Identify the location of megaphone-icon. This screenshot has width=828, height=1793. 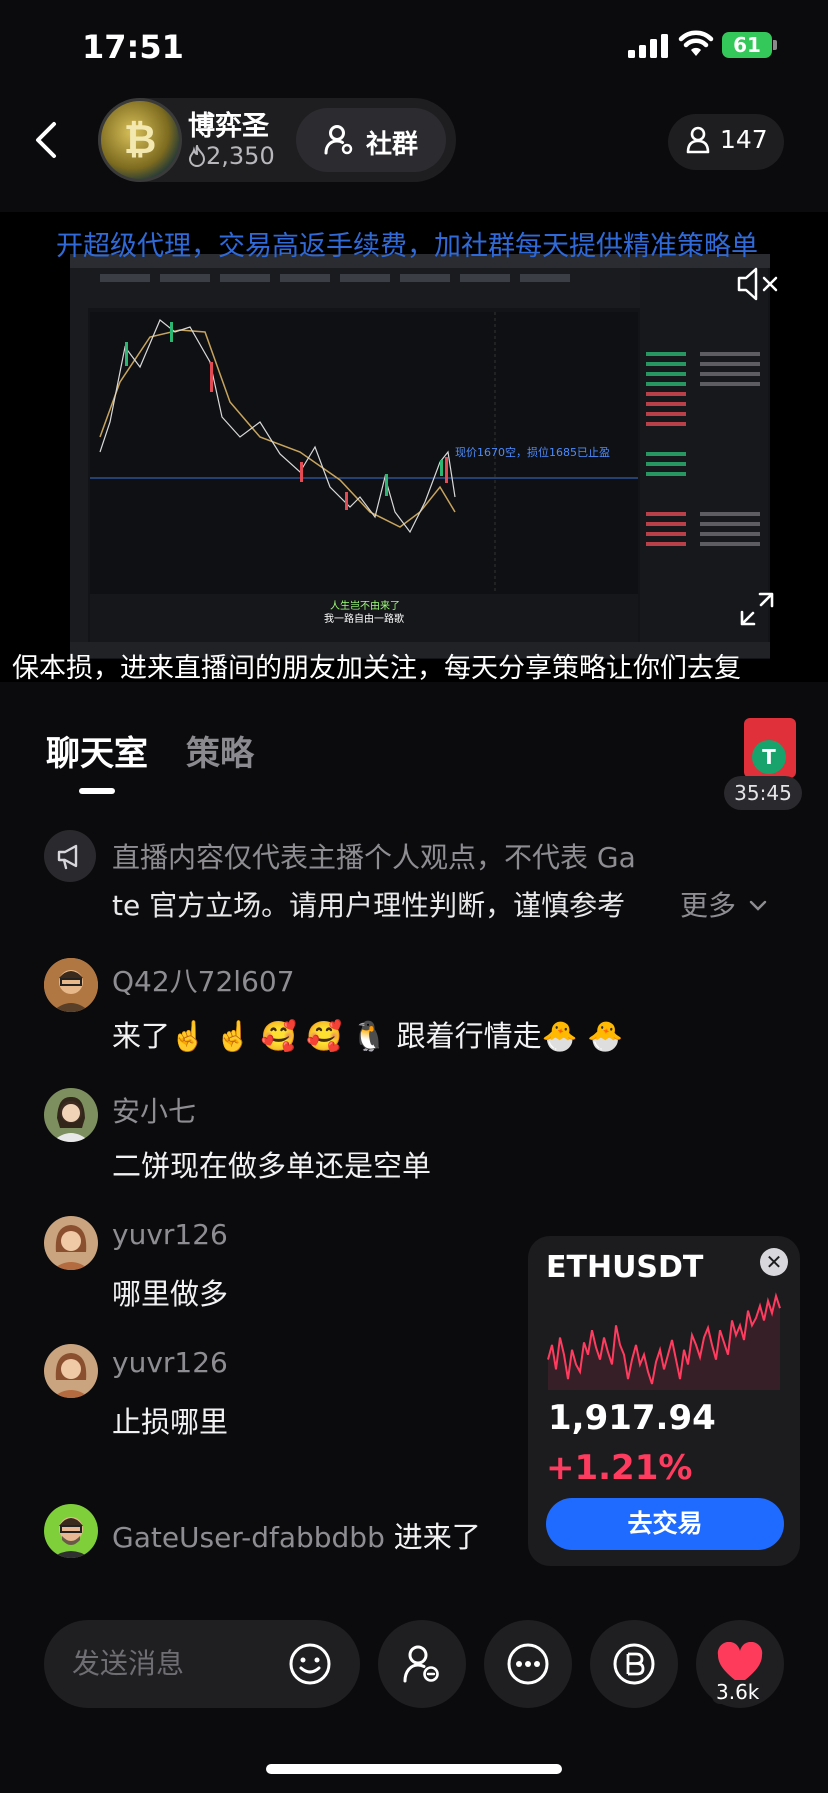
(67, 857).